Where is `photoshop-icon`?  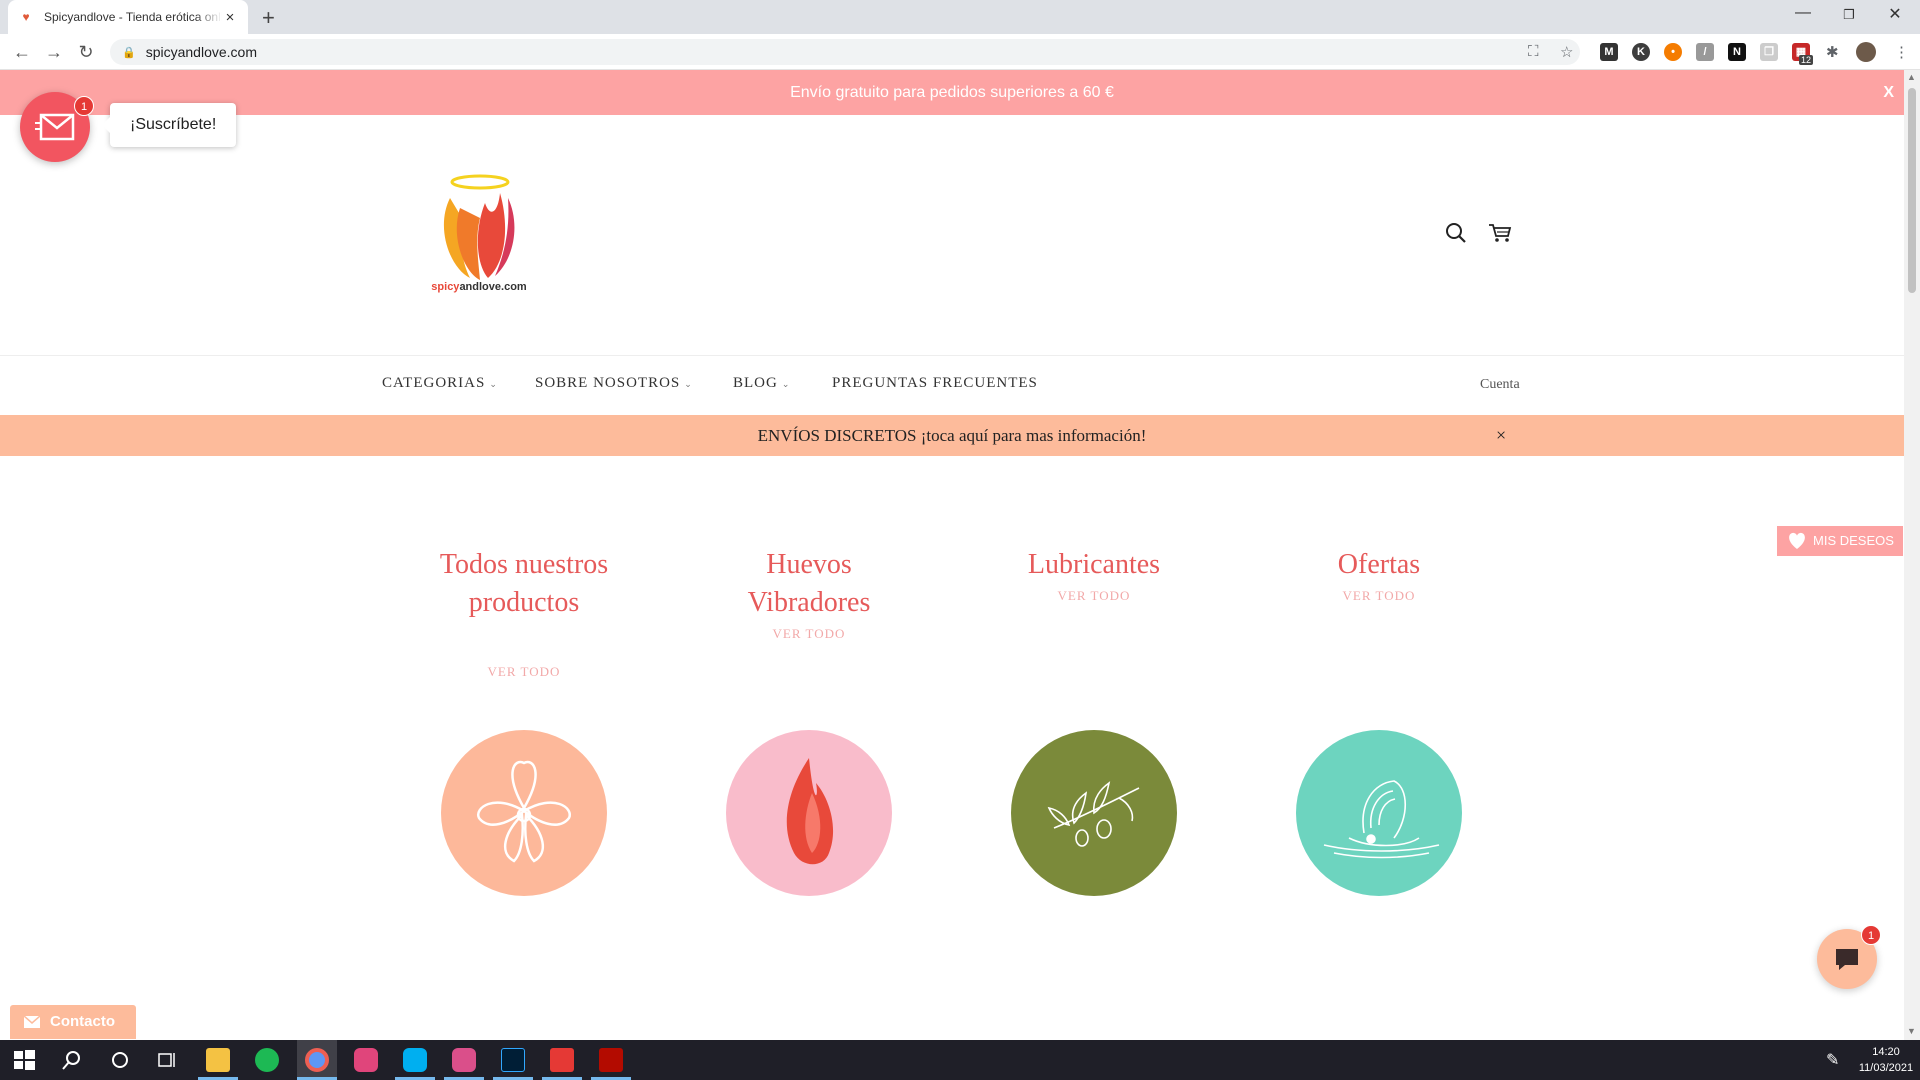 photoshop-icon is located at coordinates (513, 1060).